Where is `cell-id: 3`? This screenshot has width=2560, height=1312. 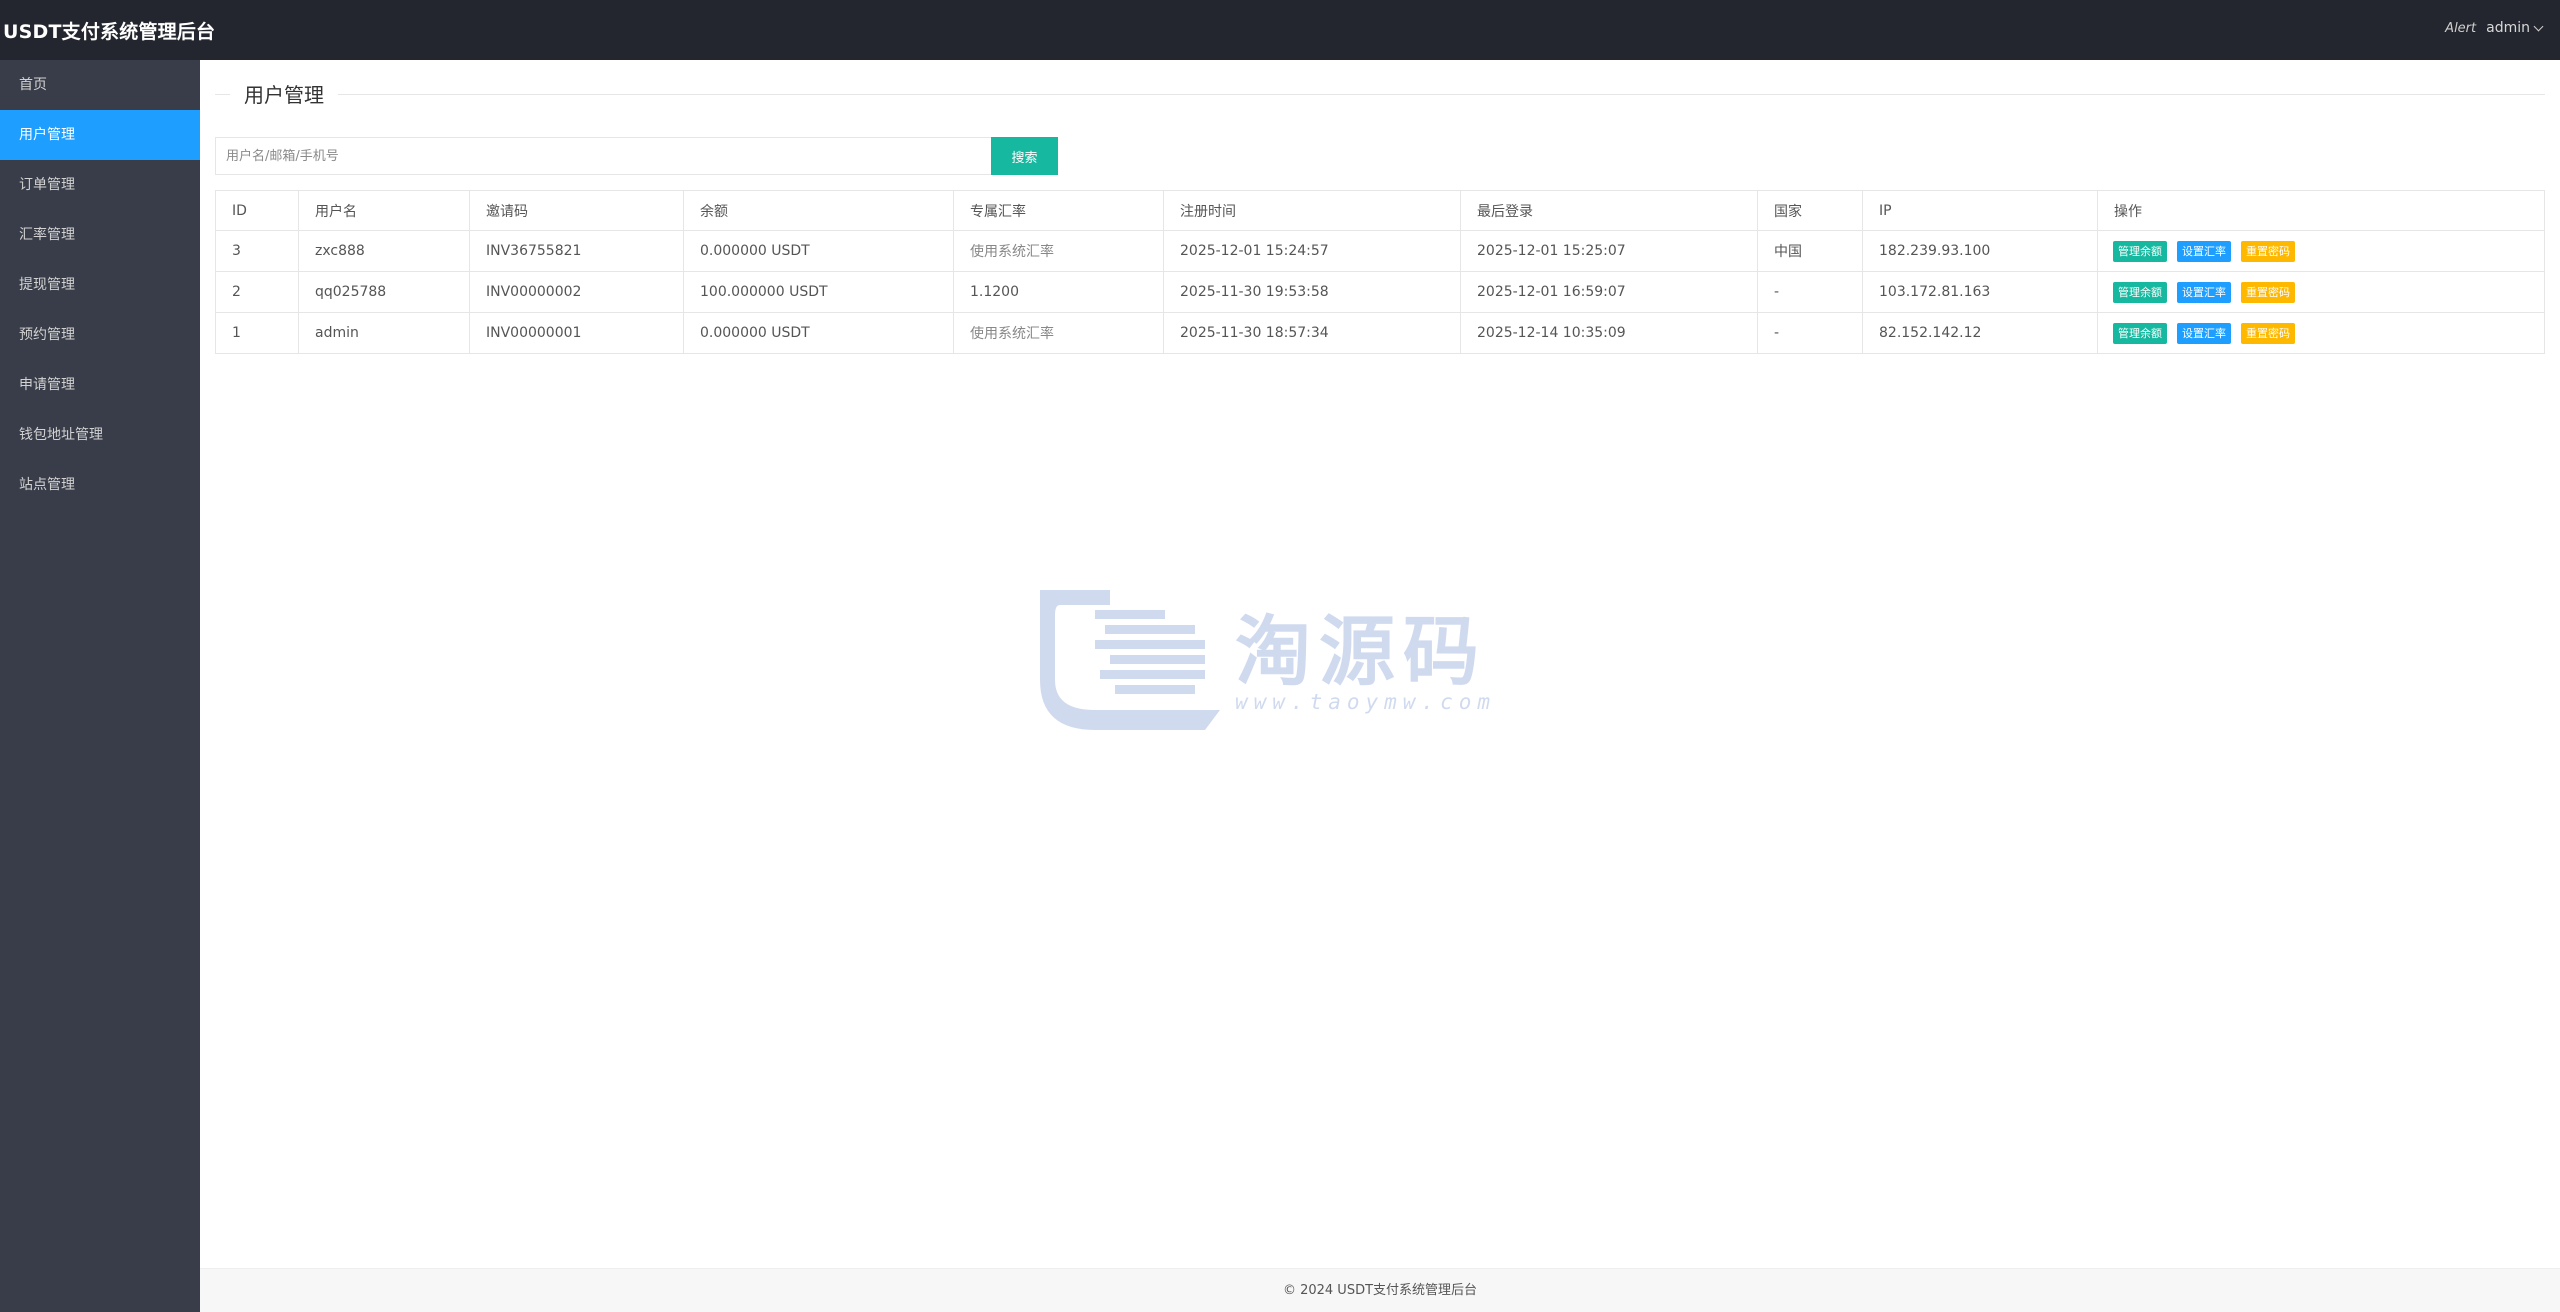 cell-id: 3 is located at coordinates (257, 251).